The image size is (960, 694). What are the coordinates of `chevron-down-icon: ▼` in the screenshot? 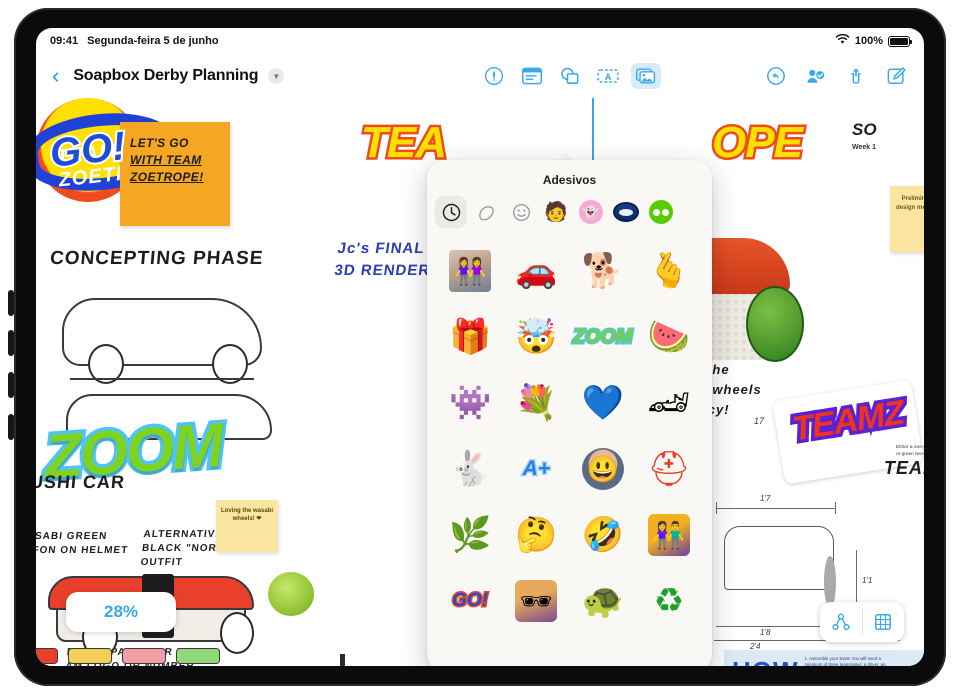 It's located at (276, 76).